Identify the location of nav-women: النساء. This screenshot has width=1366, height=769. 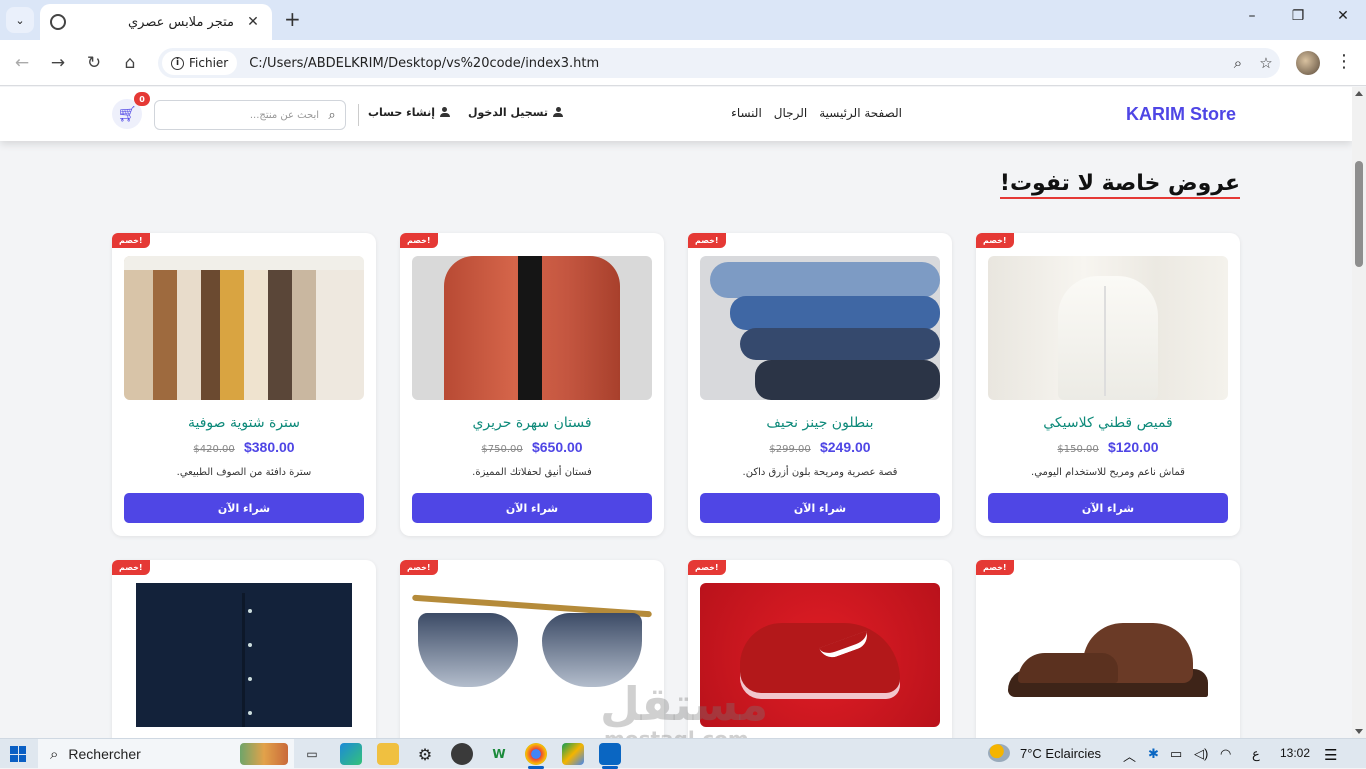
(746, 113).